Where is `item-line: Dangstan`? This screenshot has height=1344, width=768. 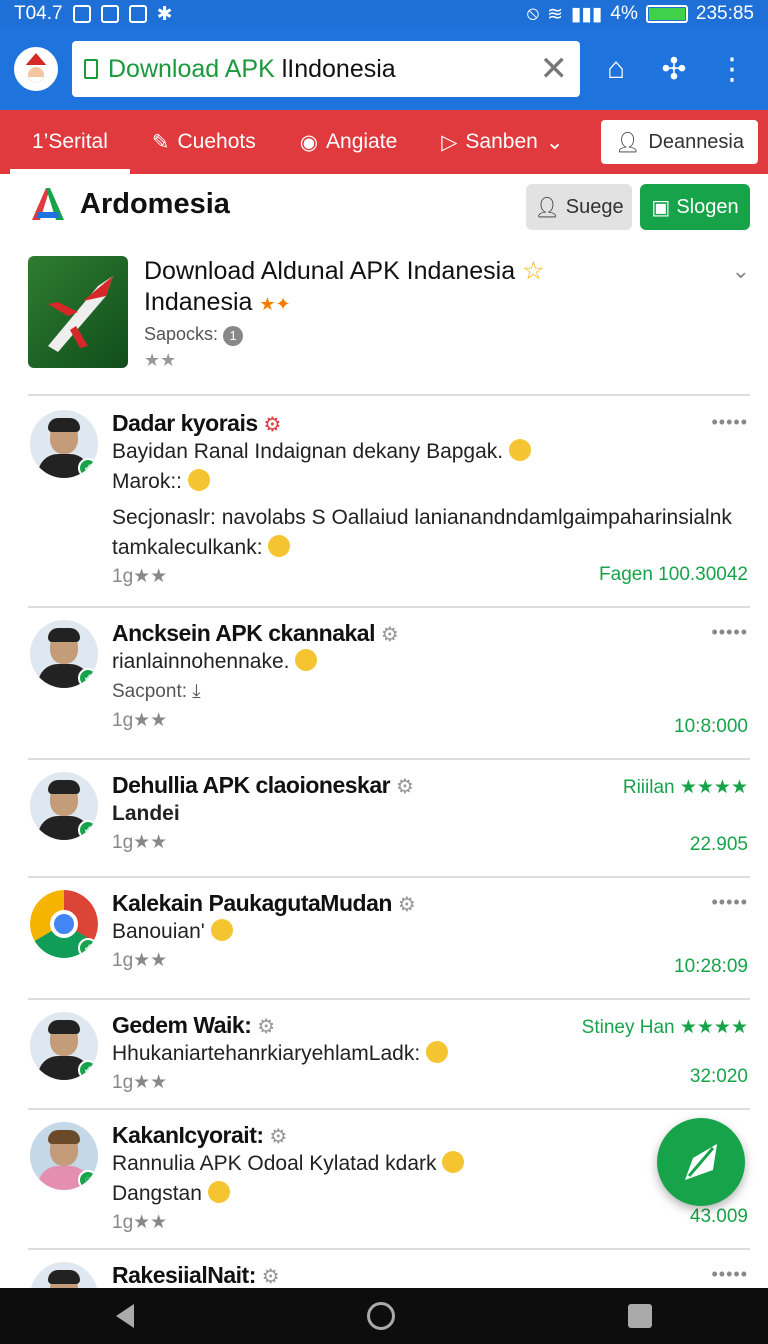
item-line: Dangstan is located at coordinates (431, 1194).